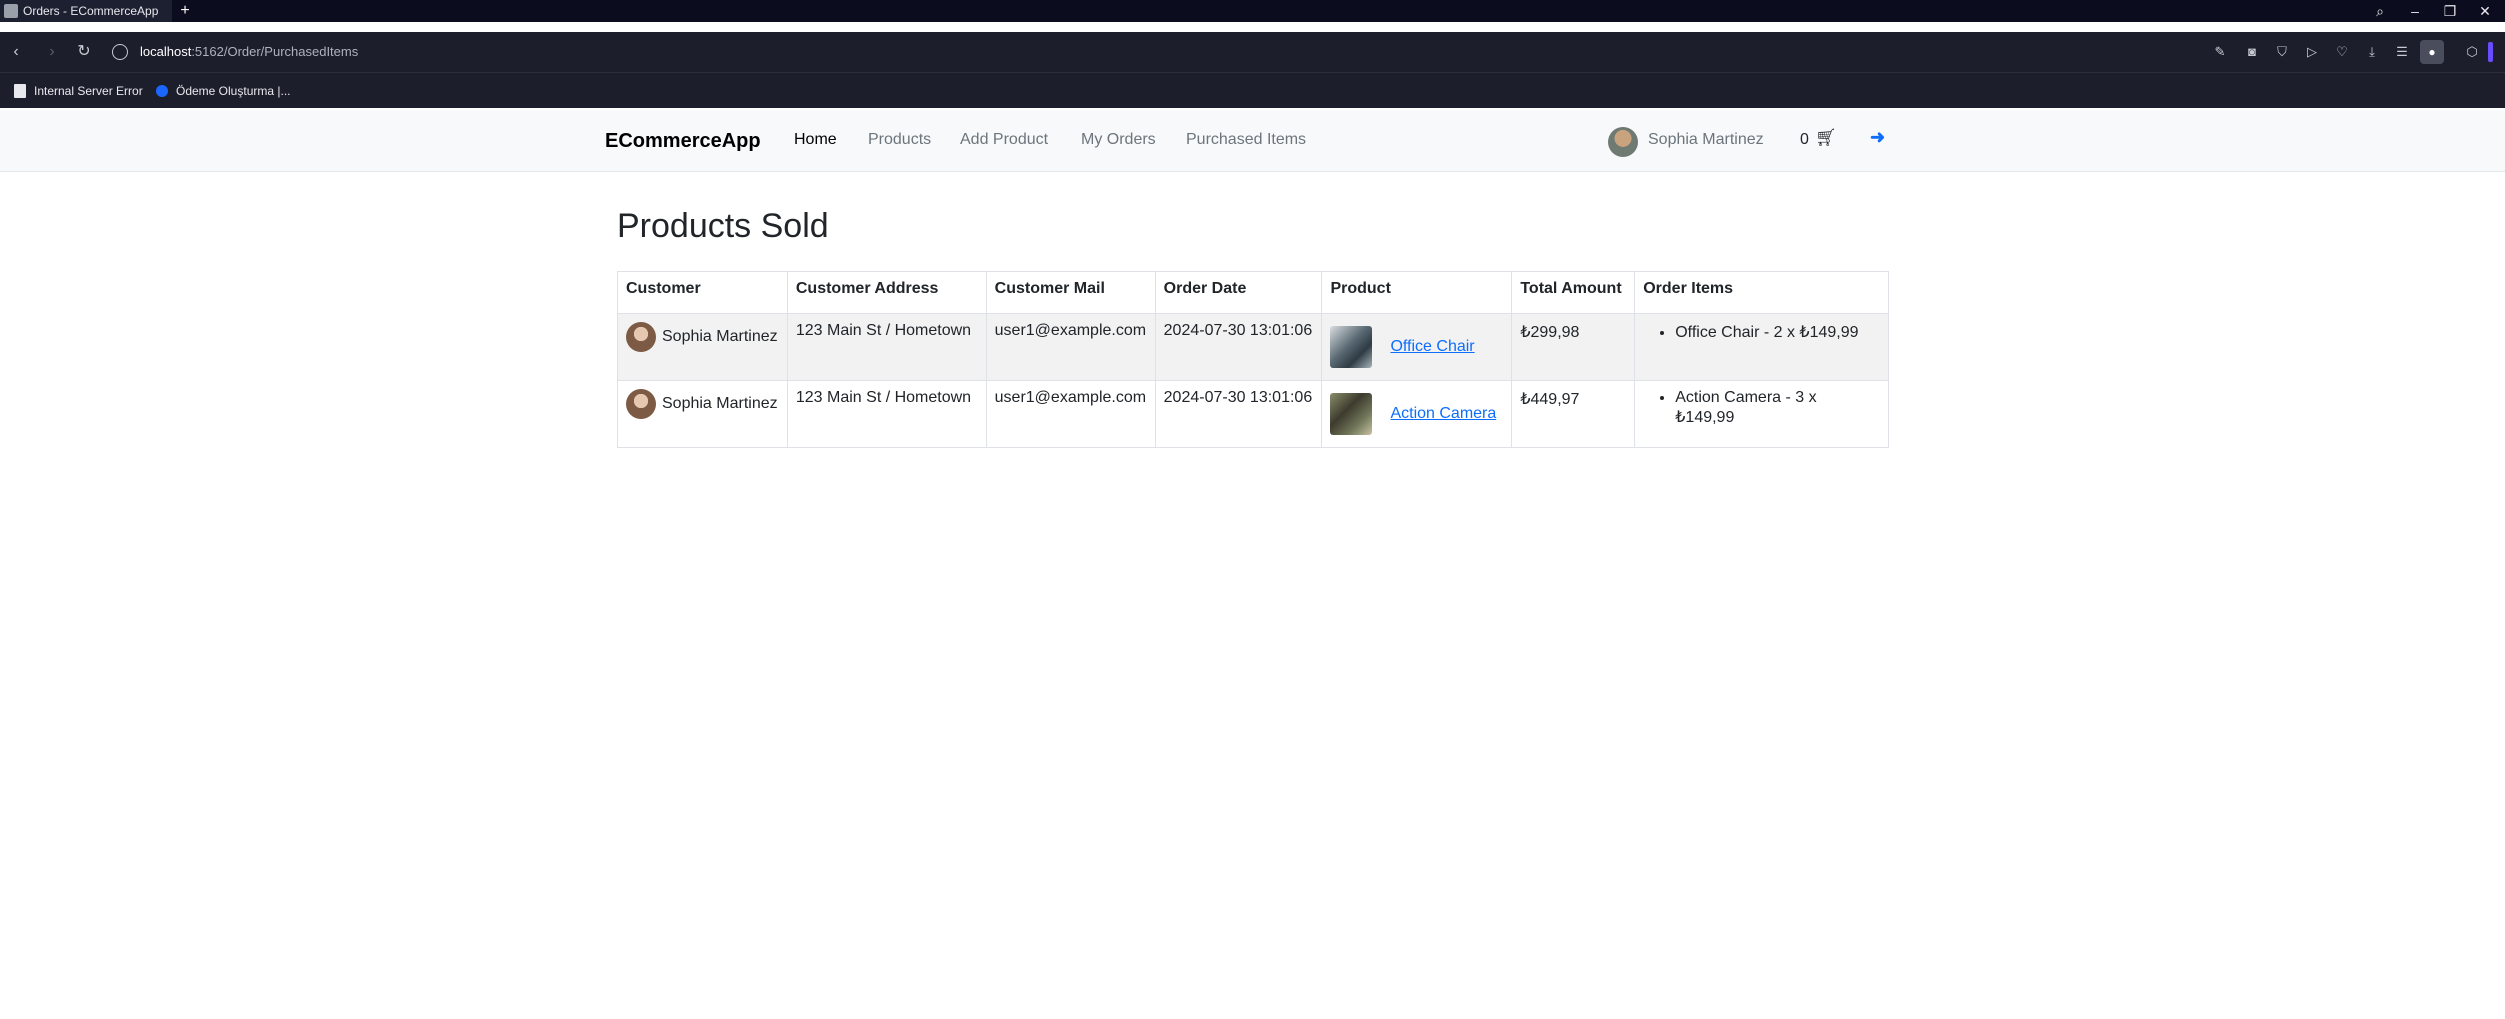 This screenshot has width=2505, height=1019. I want to click on reload-icon: ↻, so click(84, 52).